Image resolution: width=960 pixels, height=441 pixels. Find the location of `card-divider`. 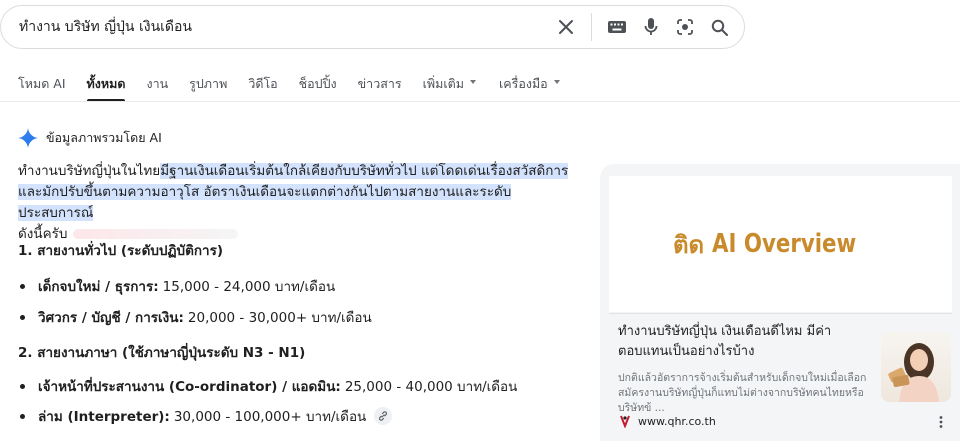

card-divider is located at coordinates (780, 313).